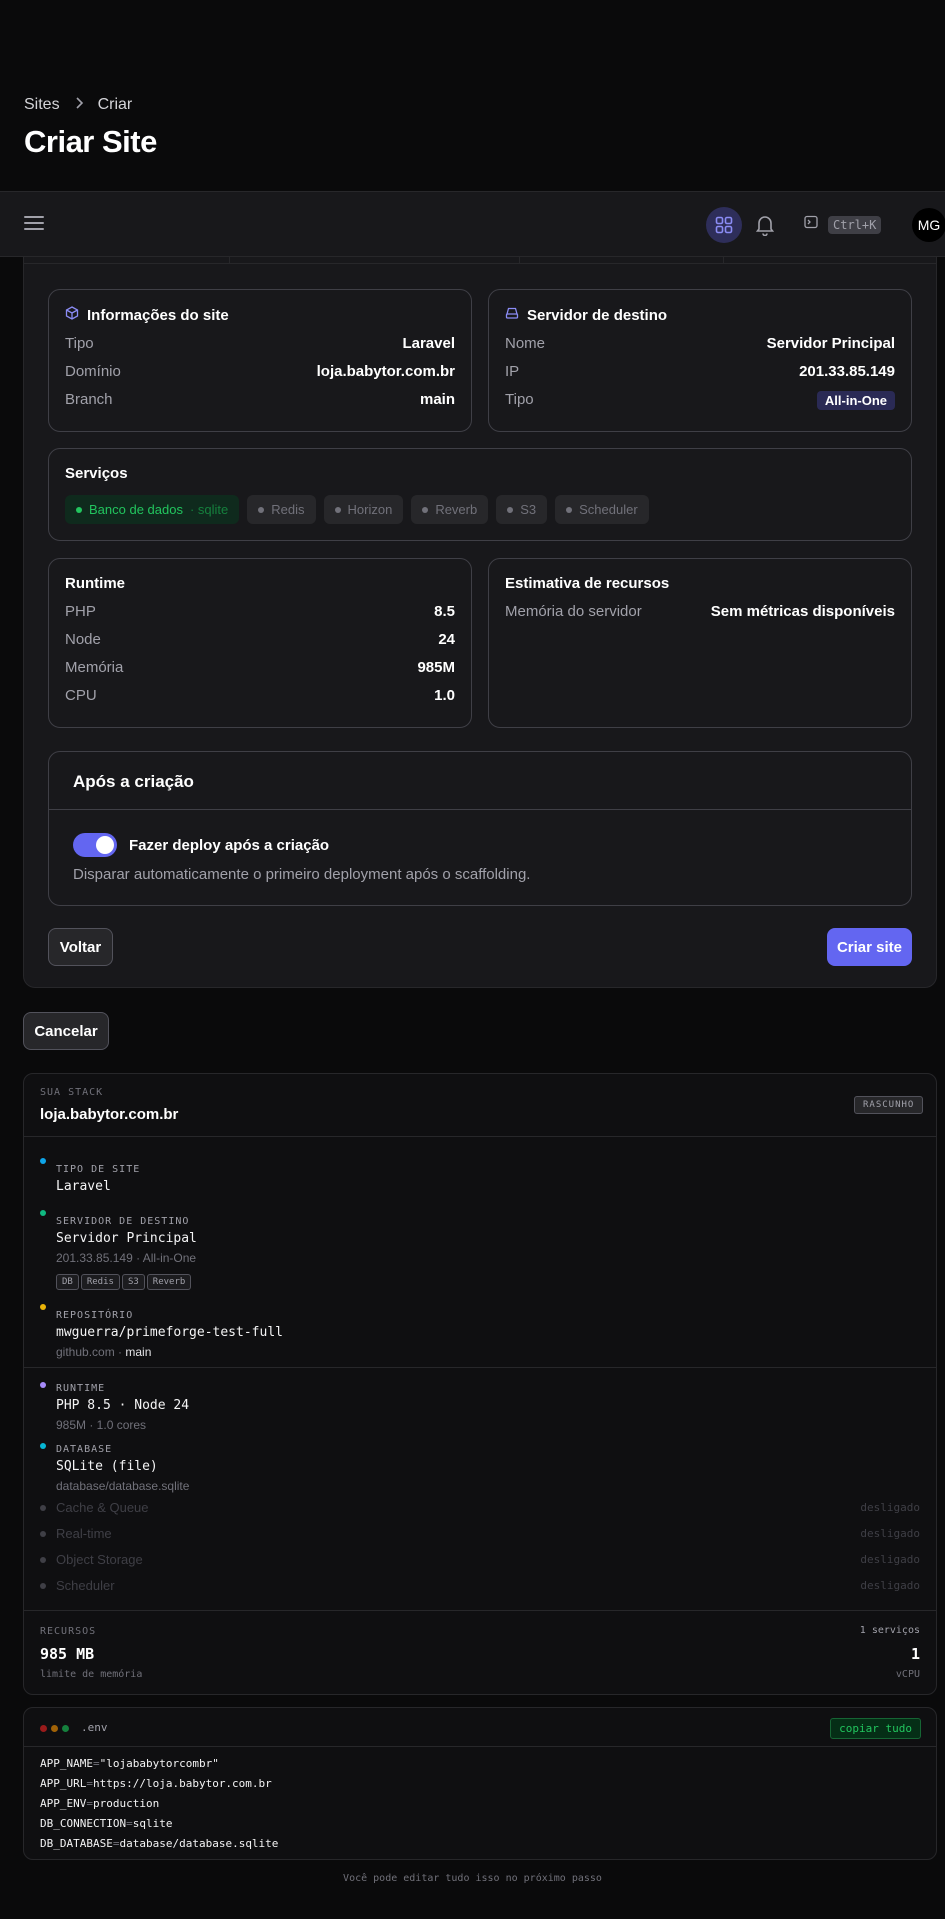 Image resolution: width=945 pixels, height=1919 pixels. What do you see at coordinates (928, 225) in the screenshot?
I see `avatar: MG` at bounding box center [928, 225].